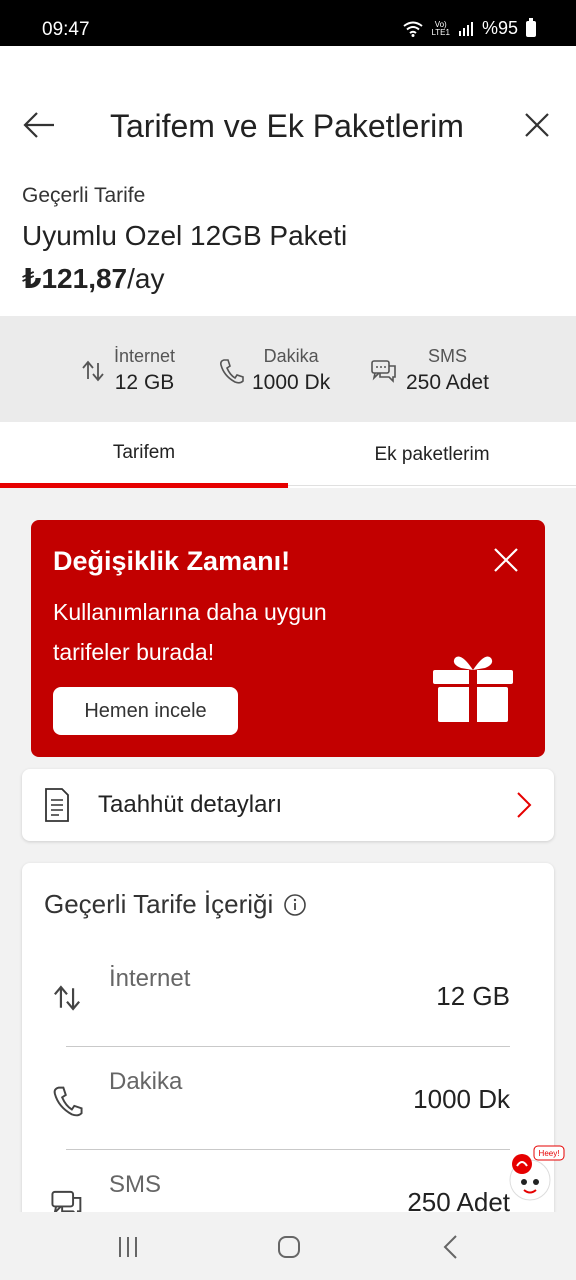  Describe the element at coordinates (159, 904) in the screenshot. I see `content-title-text: Geçerli Tarife İçeriği` at that location.